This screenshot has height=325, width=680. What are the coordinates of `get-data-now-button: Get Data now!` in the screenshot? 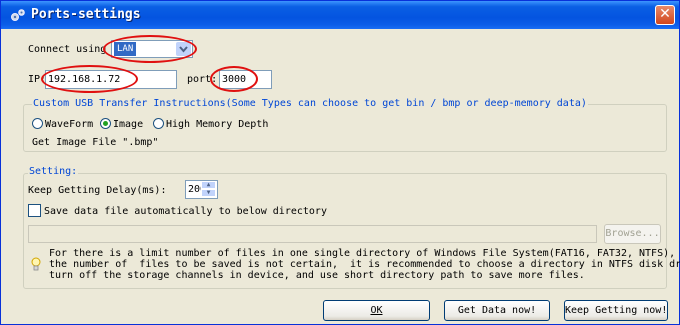 It's located at (497, 310).